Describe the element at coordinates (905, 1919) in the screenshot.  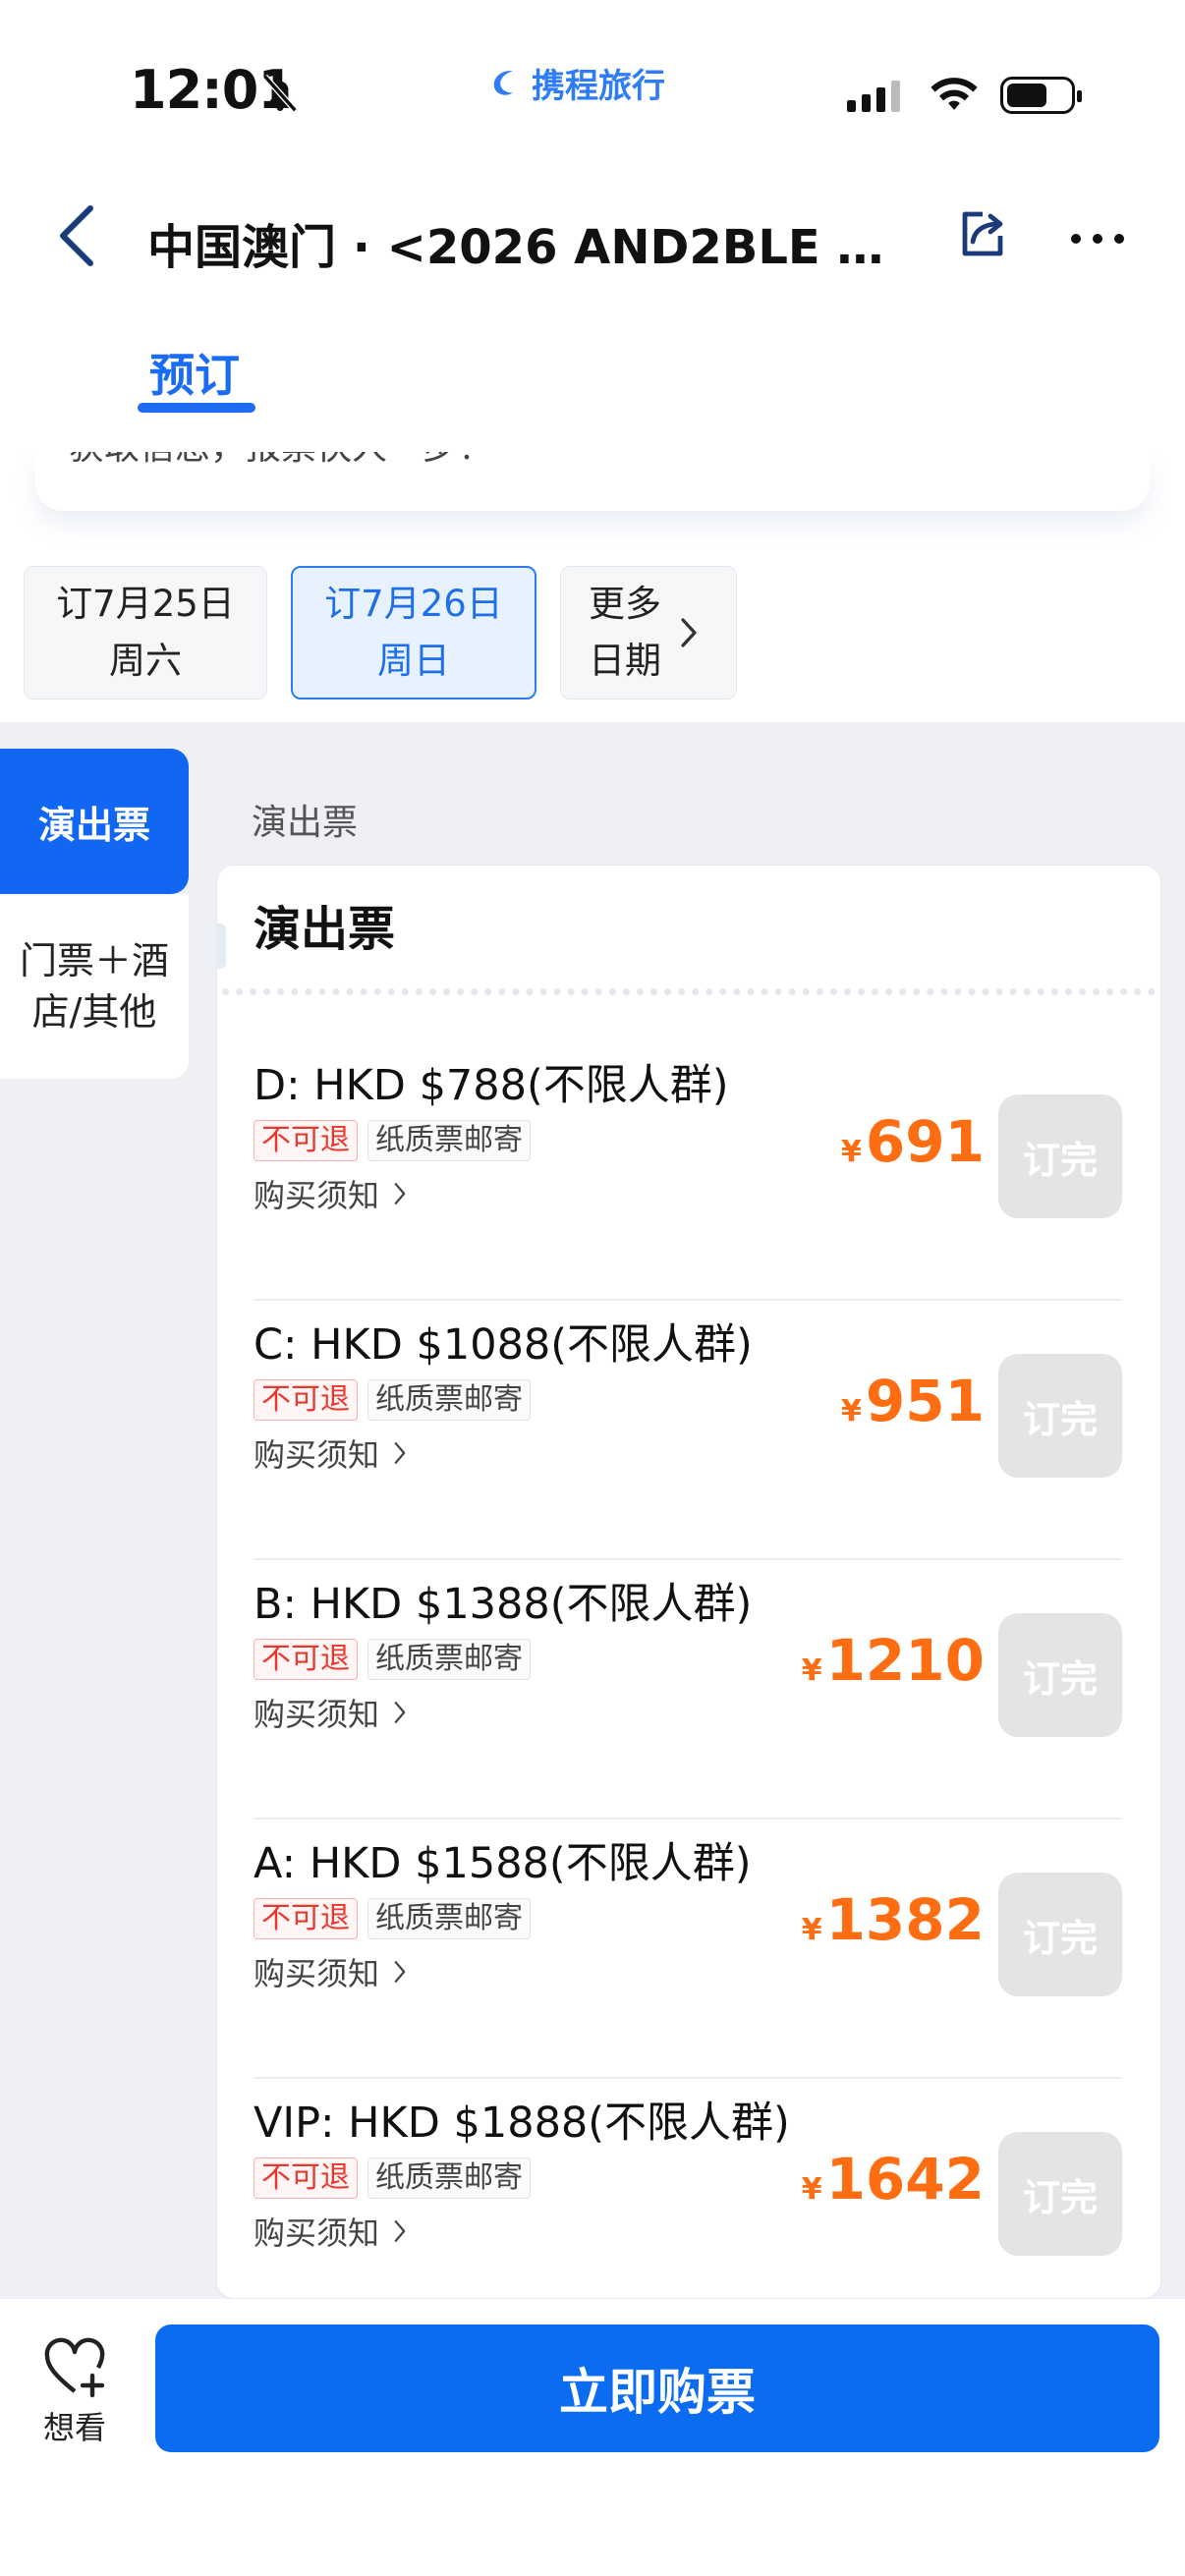
I see `price-value: 1382` at that location.